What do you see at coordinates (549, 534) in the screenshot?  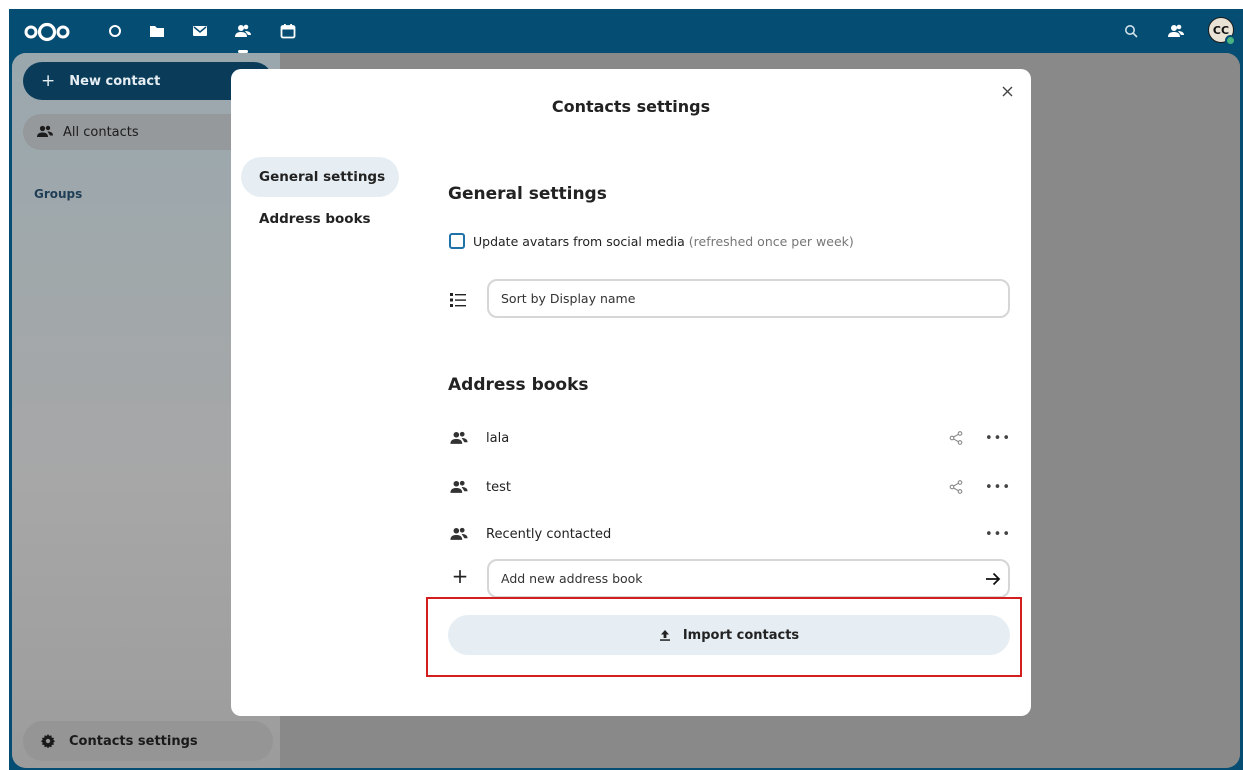 I see `address-book-name: Recently contacted` at bounding box center [549, 534].